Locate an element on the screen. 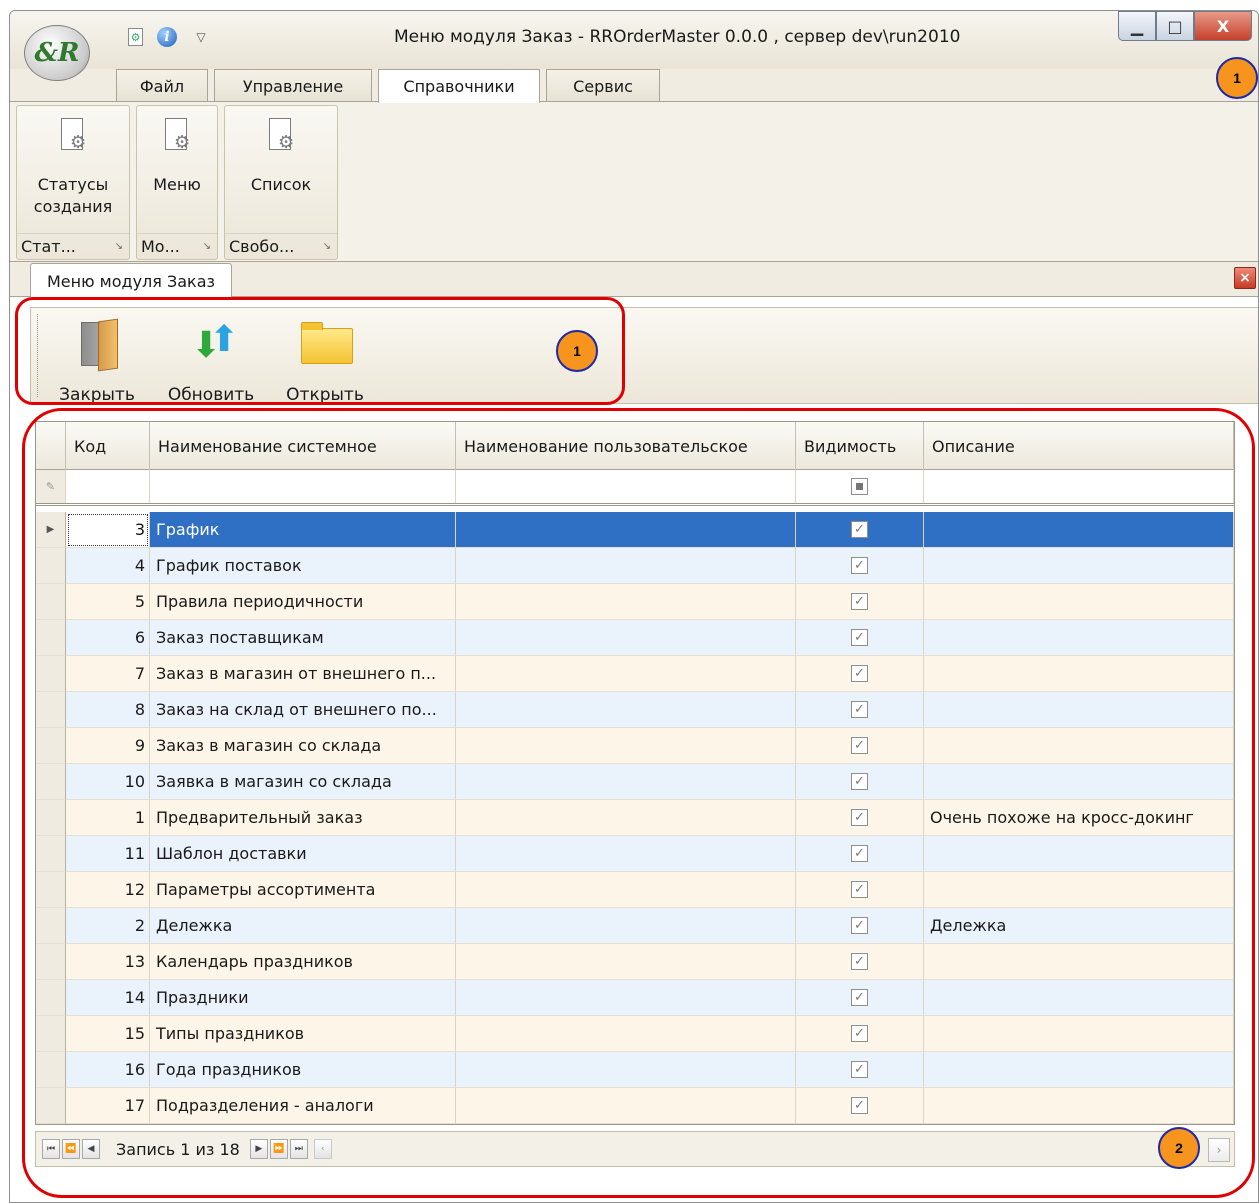 Image resolution: width=1259 pixels, height=1203 pixels. quick-access-toolbar: ⚙ i ▽ is located at coordinates (169, 37).